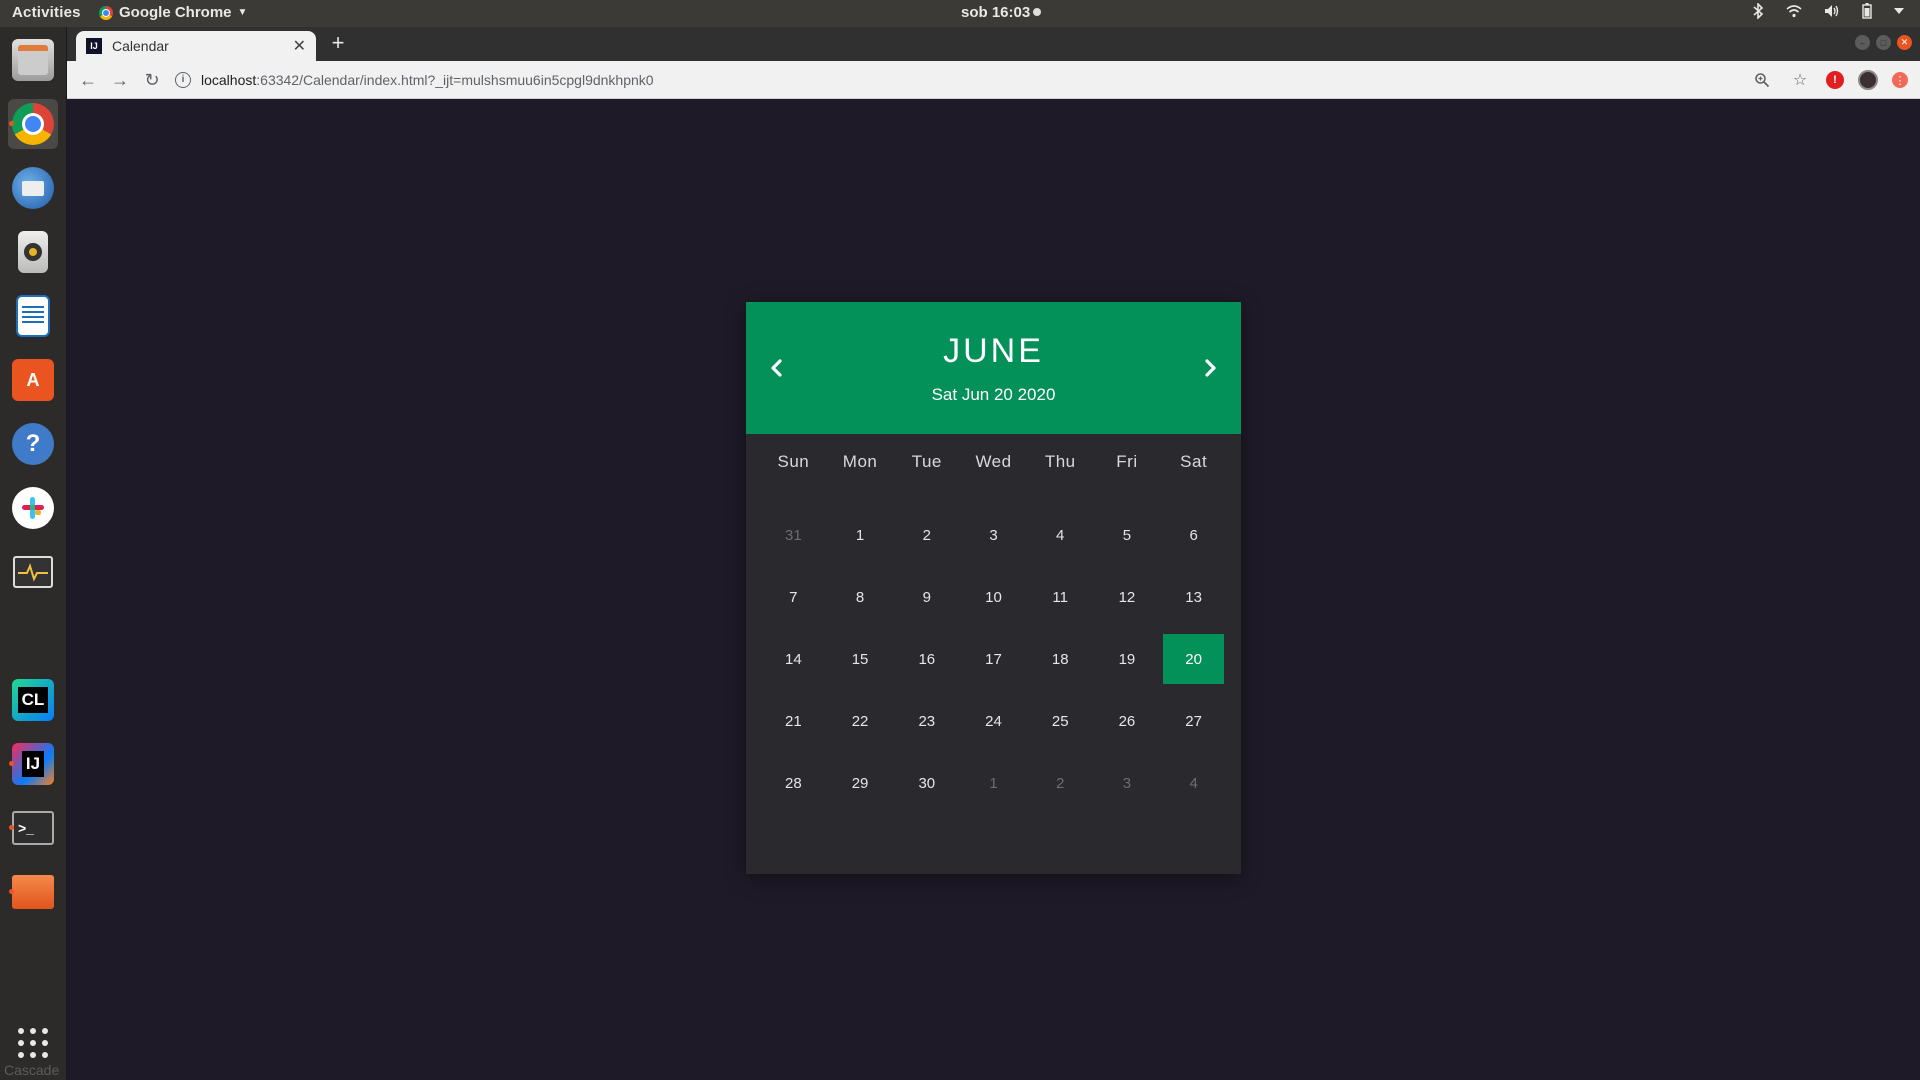 The image size is (1920, 1080). I want to click on intellij-favicon-icon: IJ, so click(94, 46).